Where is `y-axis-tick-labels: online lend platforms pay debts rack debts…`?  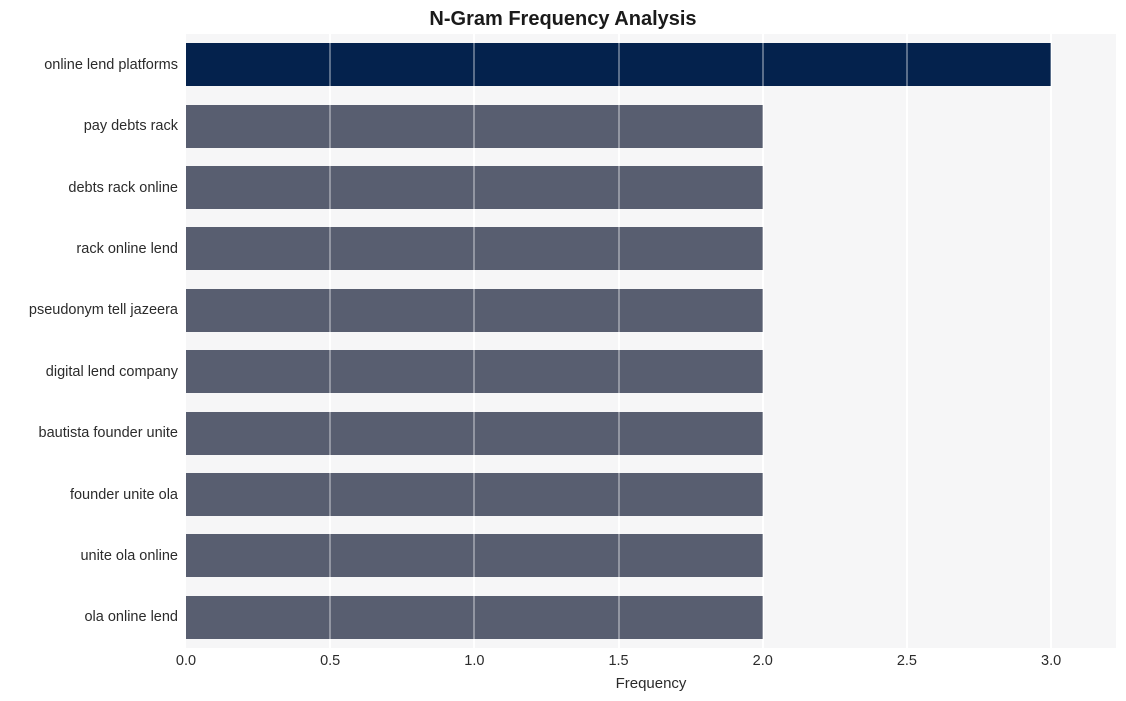
y-axis-tick-labels: online lend platforms pay debts rack debts… is located at coordinates (89, 341).